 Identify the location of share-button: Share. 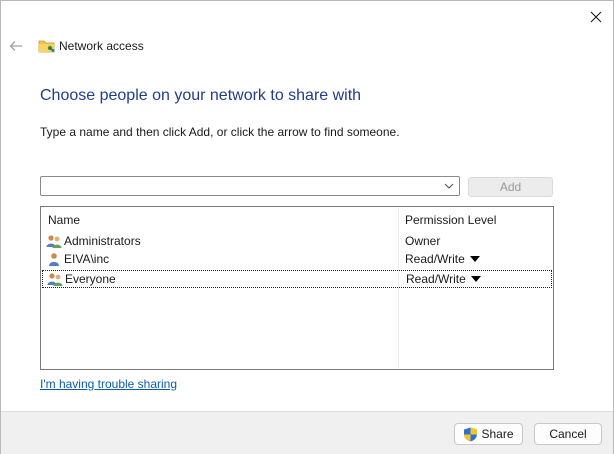
(488, 434).